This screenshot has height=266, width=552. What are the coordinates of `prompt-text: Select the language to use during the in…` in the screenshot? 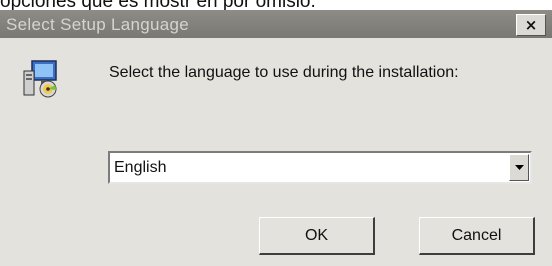 It's located at (284, 72).